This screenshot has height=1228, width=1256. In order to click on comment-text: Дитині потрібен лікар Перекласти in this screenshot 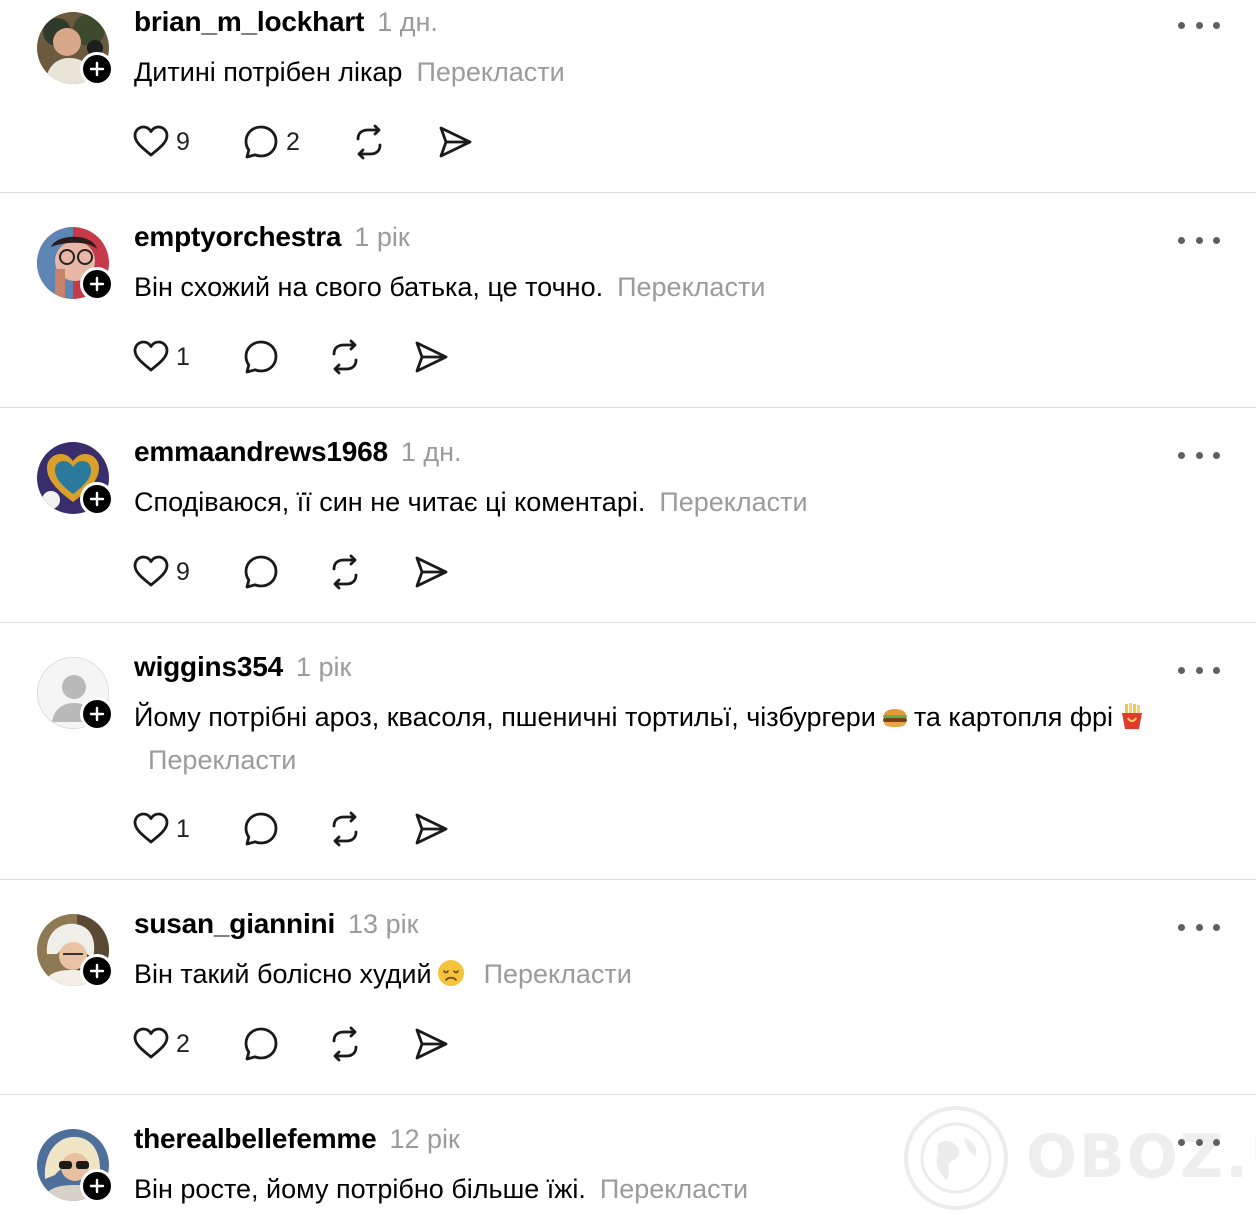, I will do `click(679, 72)`.